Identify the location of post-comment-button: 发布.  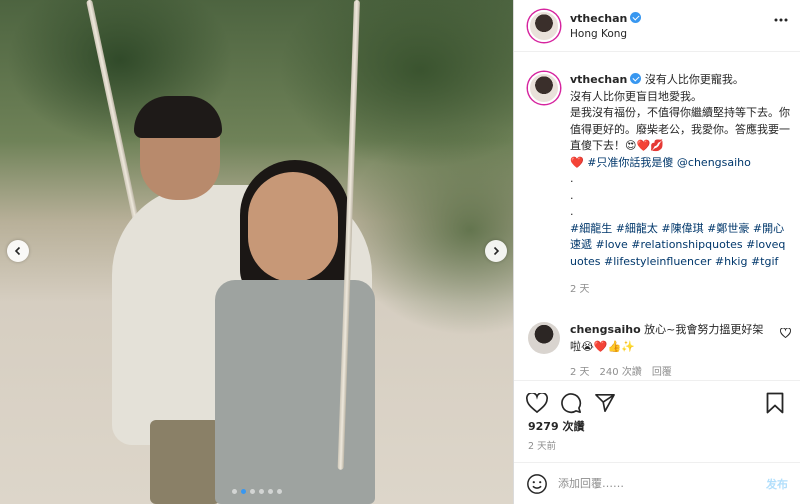
(777, 484).